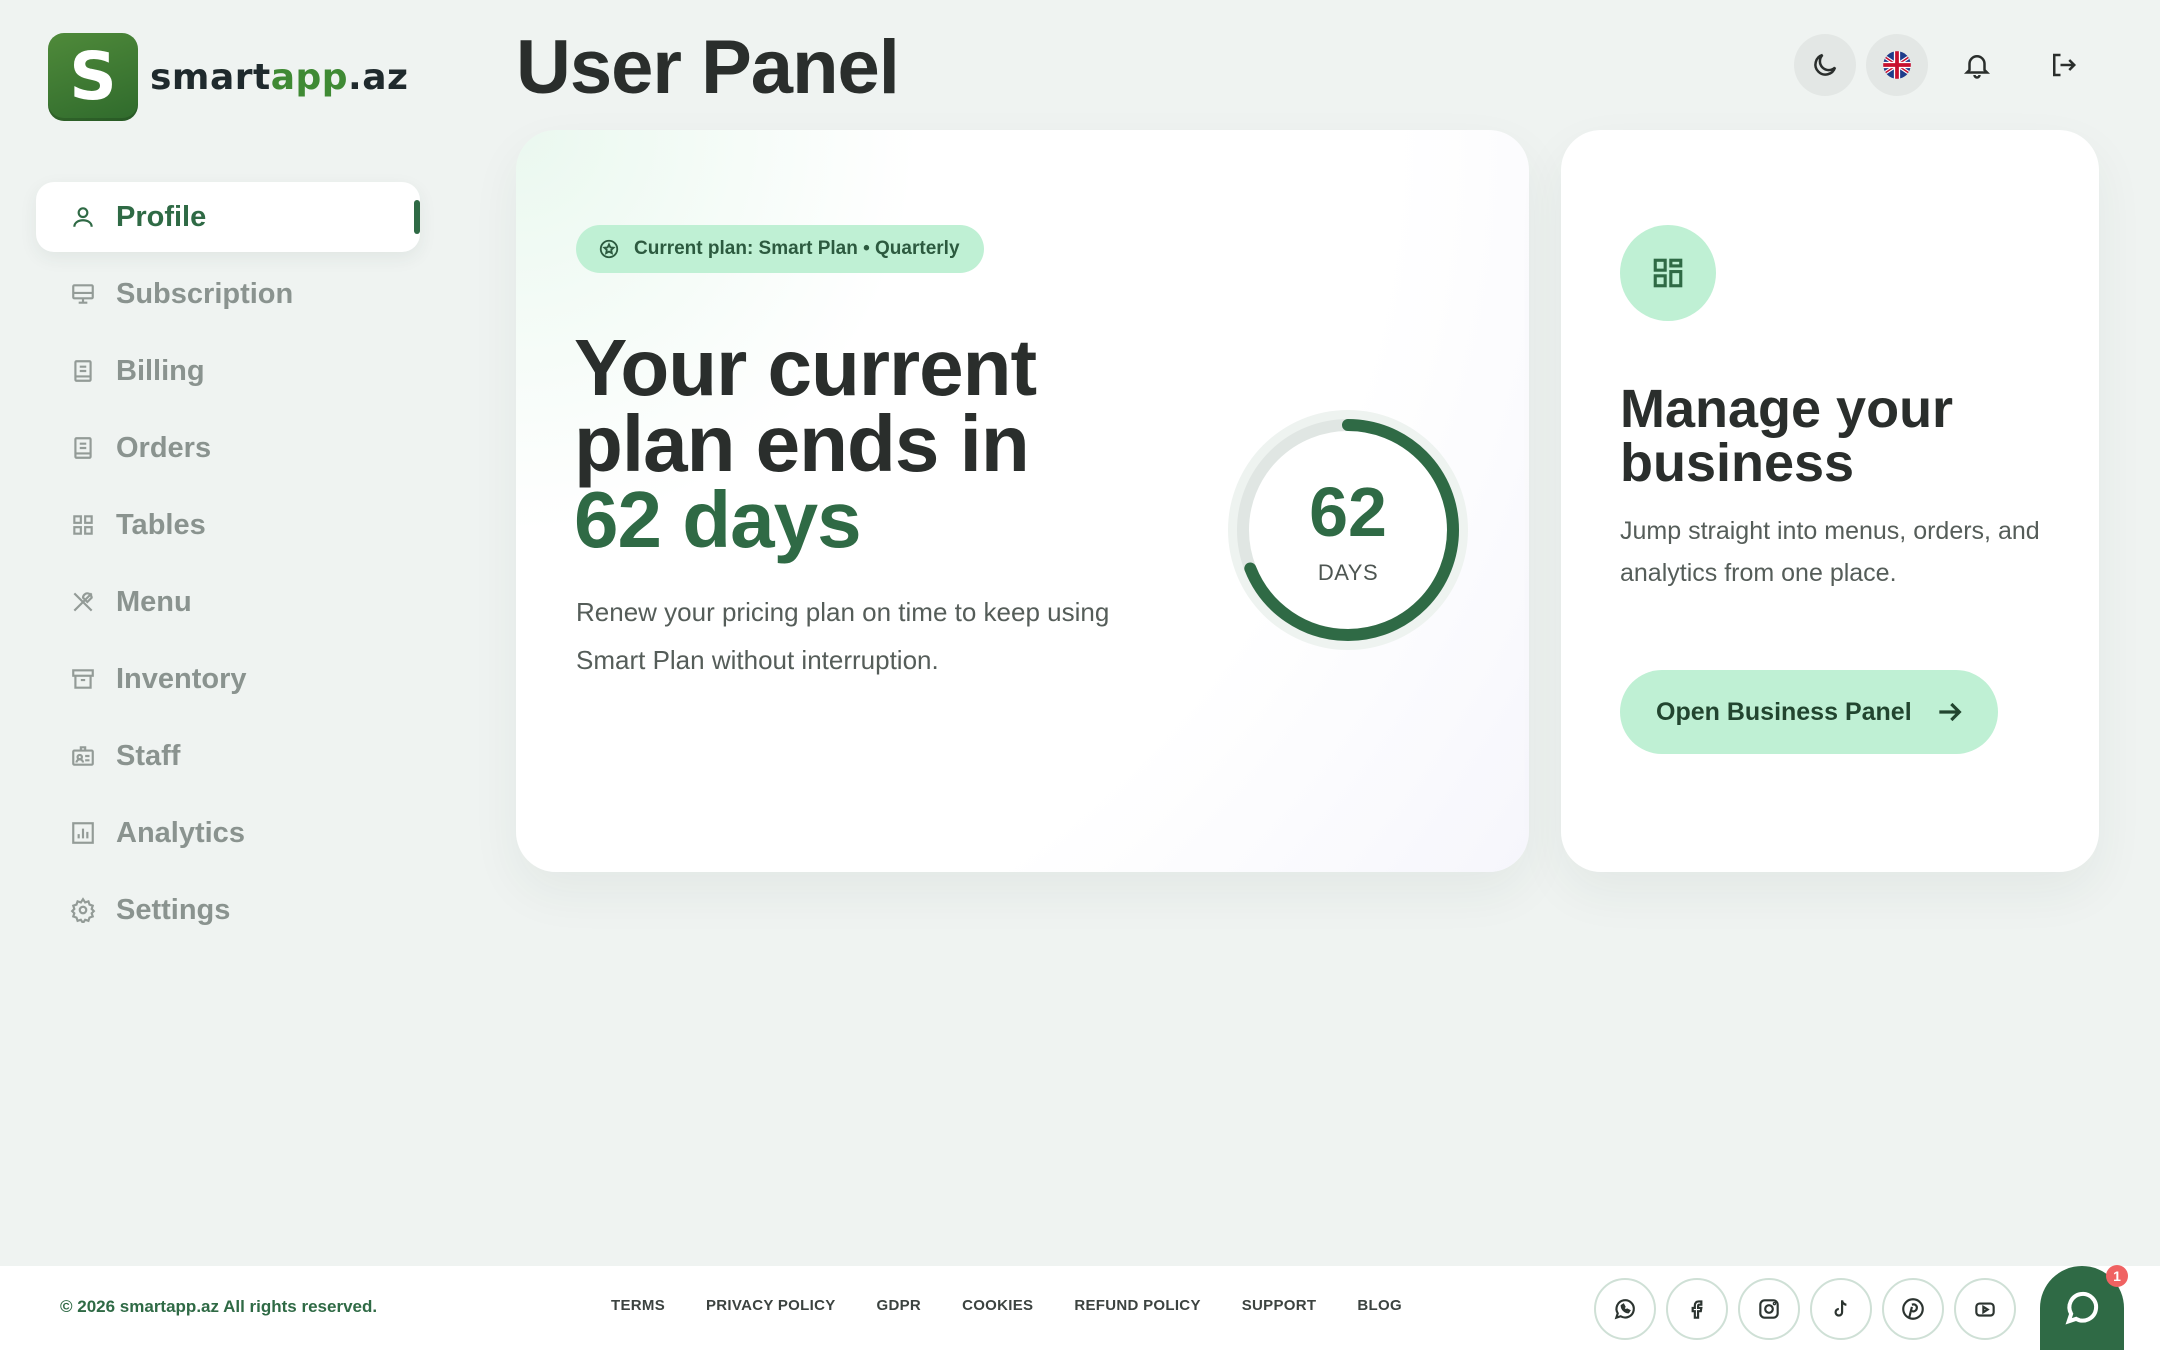 The image size is (2160, 1350). I want to click on instagram-button, so click(1769, 1309).